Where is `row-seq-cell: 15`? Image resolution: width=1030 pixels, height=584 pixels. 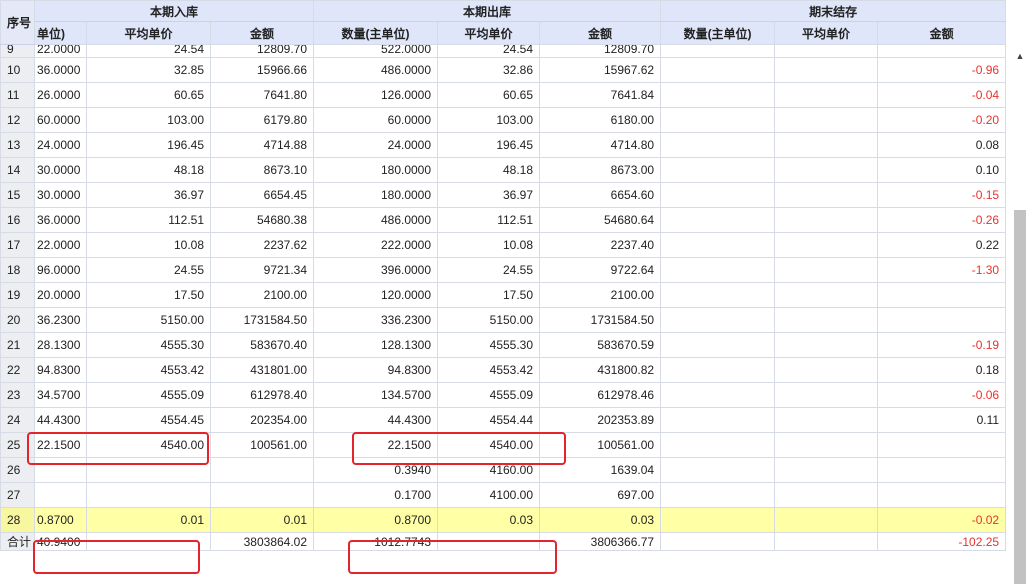 row-seq-cell: 15 is located at coordinates (17, 195).